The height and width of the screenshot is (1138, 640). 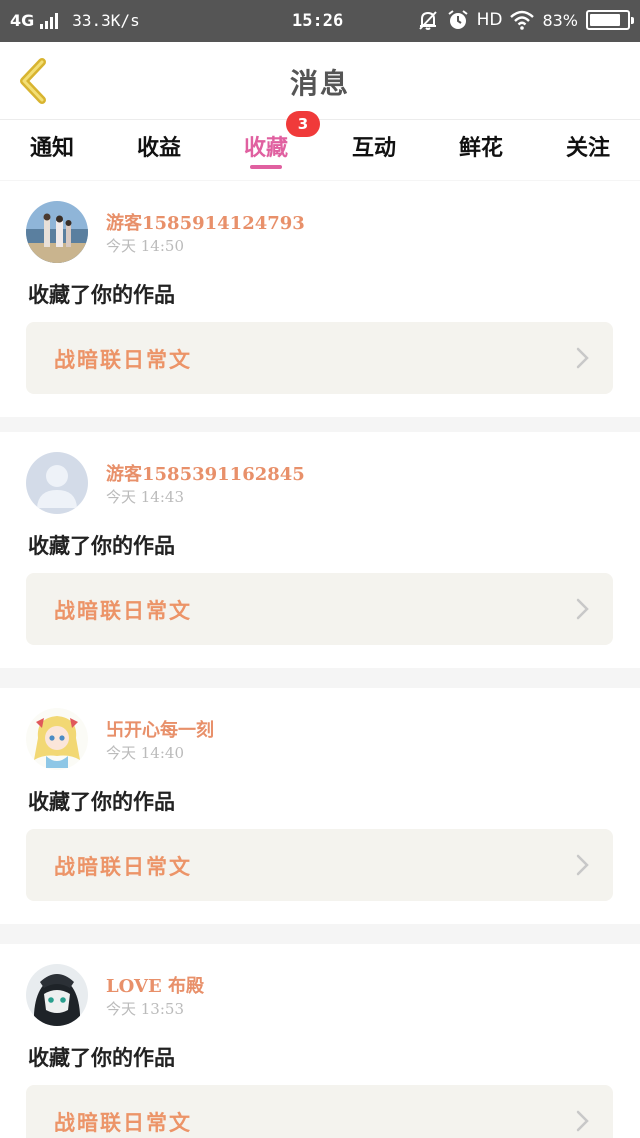 What do you see at coordinates (374, 146) in the screenshot?
I see `tab-interactions: 互动` at bounding box center [374, 146].